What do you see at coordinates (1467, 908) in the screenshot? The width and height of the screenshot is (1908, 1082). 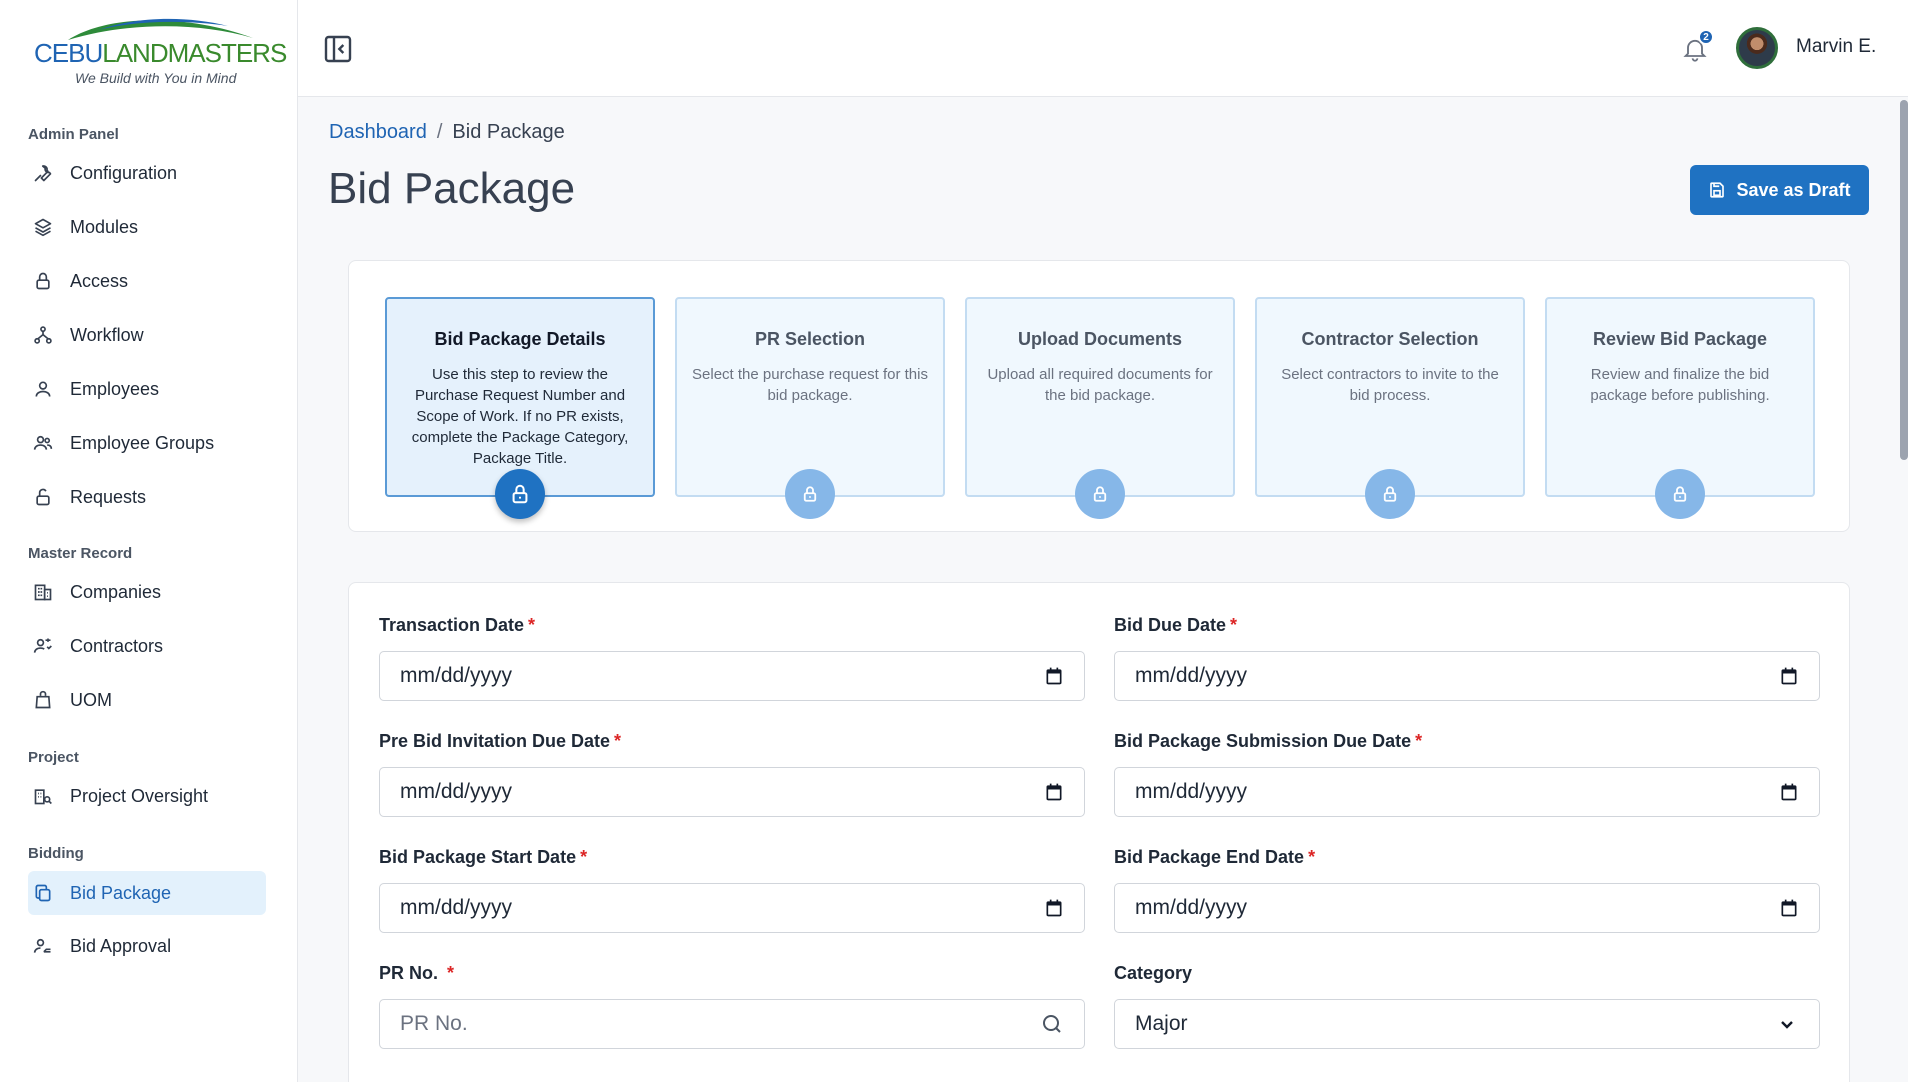 I see `bid-package-end-date-input: mm/dd/yyyy` at bounding box center [1467, 908].